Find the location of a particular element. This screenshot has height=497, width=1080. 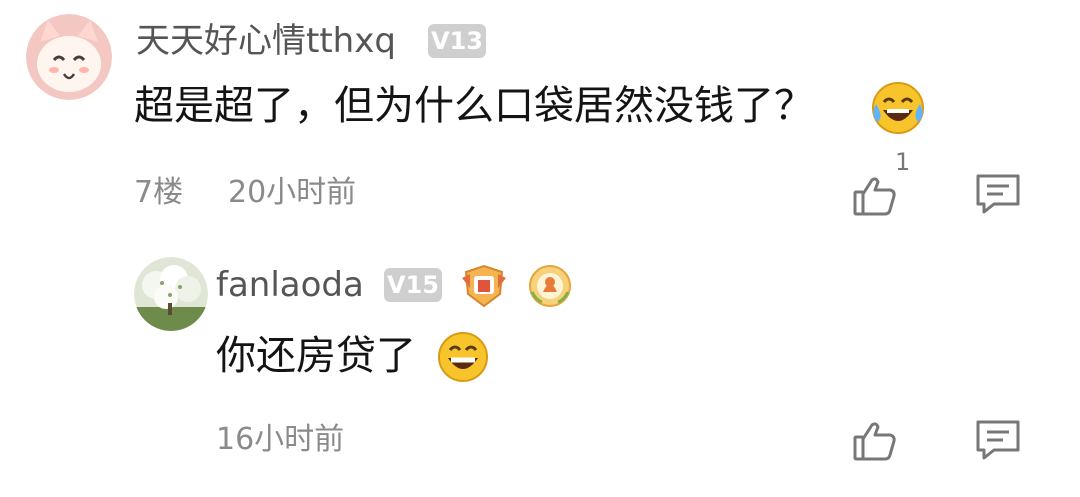

level-badge: V13 is located at coordinates (457, 41).